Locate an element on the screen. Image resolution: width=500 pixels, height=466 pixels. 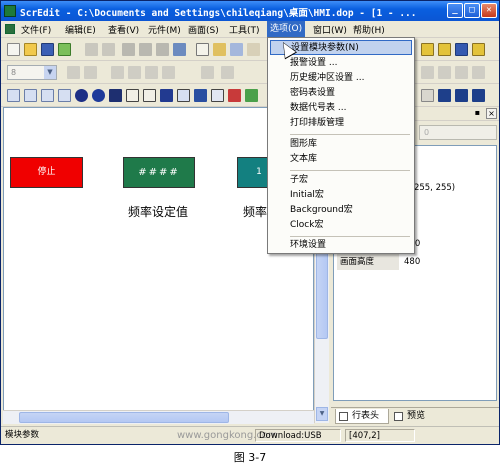
menu-item-text-library: 文本库 is located at coordinates (341, 159).